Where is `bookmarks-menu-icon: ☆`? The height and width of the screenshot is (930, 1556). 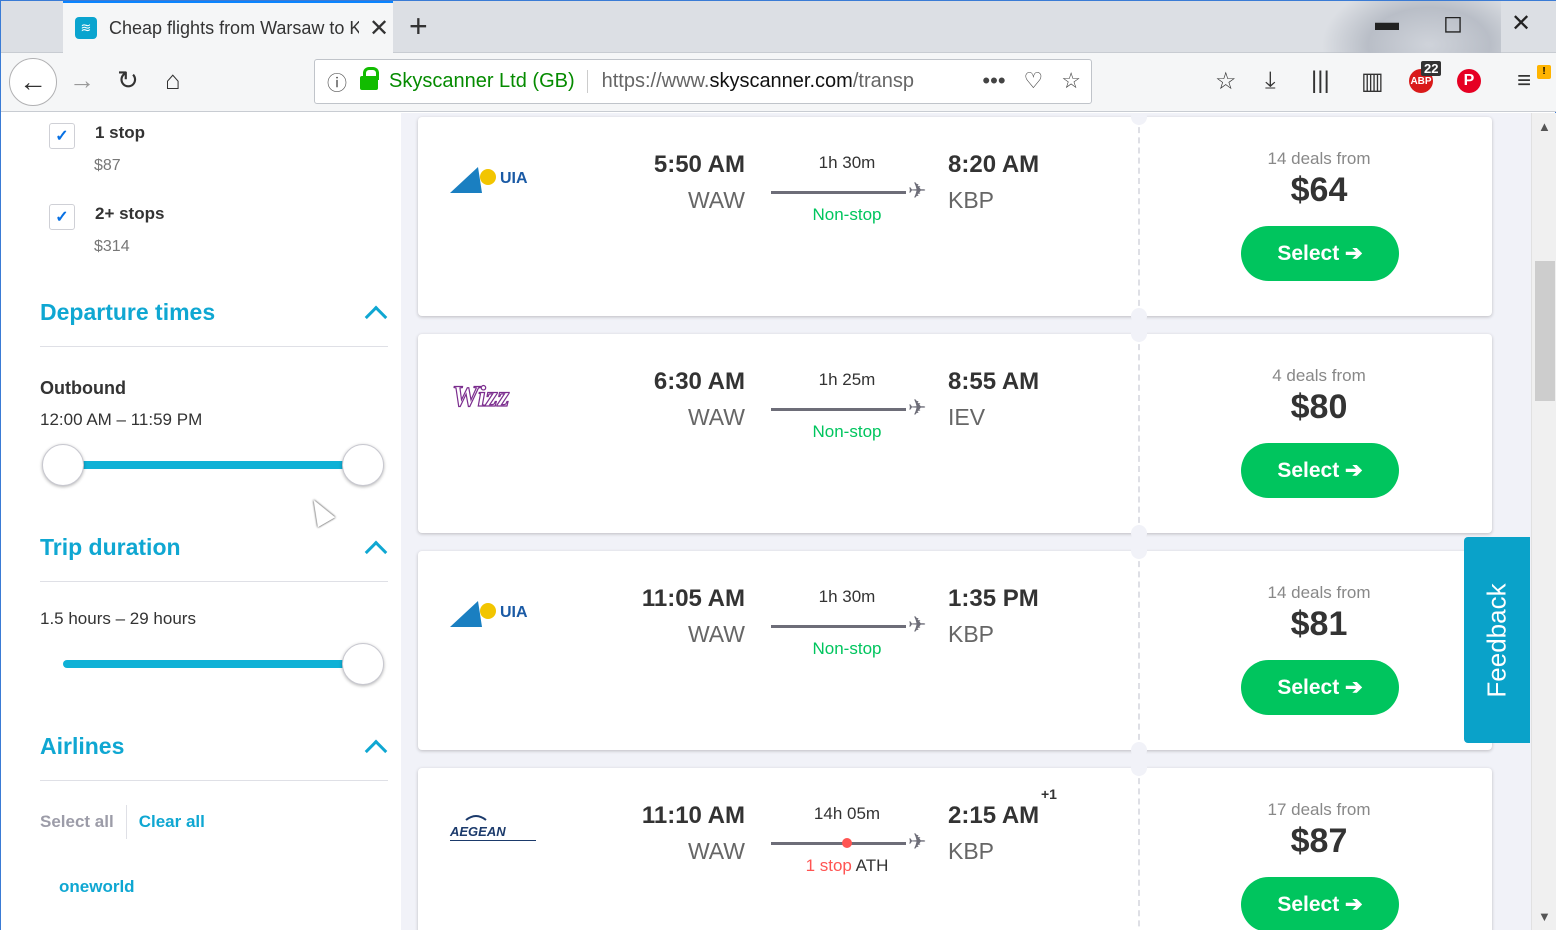
bookmarks-menu-icon: ☆ is located at coordinates (1226, 81).